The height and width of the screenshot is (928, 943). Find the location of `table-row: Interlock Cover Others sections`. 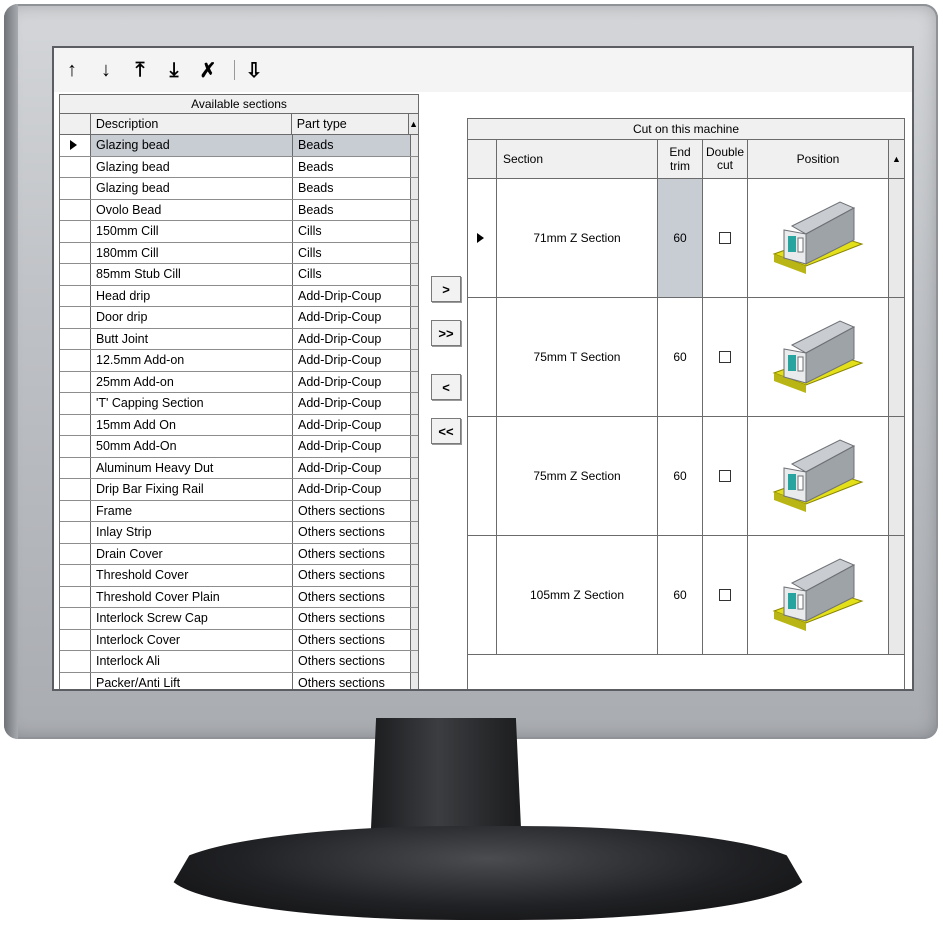

table-row: Interlock Cover Others sections is located at coordinates (239, 640).